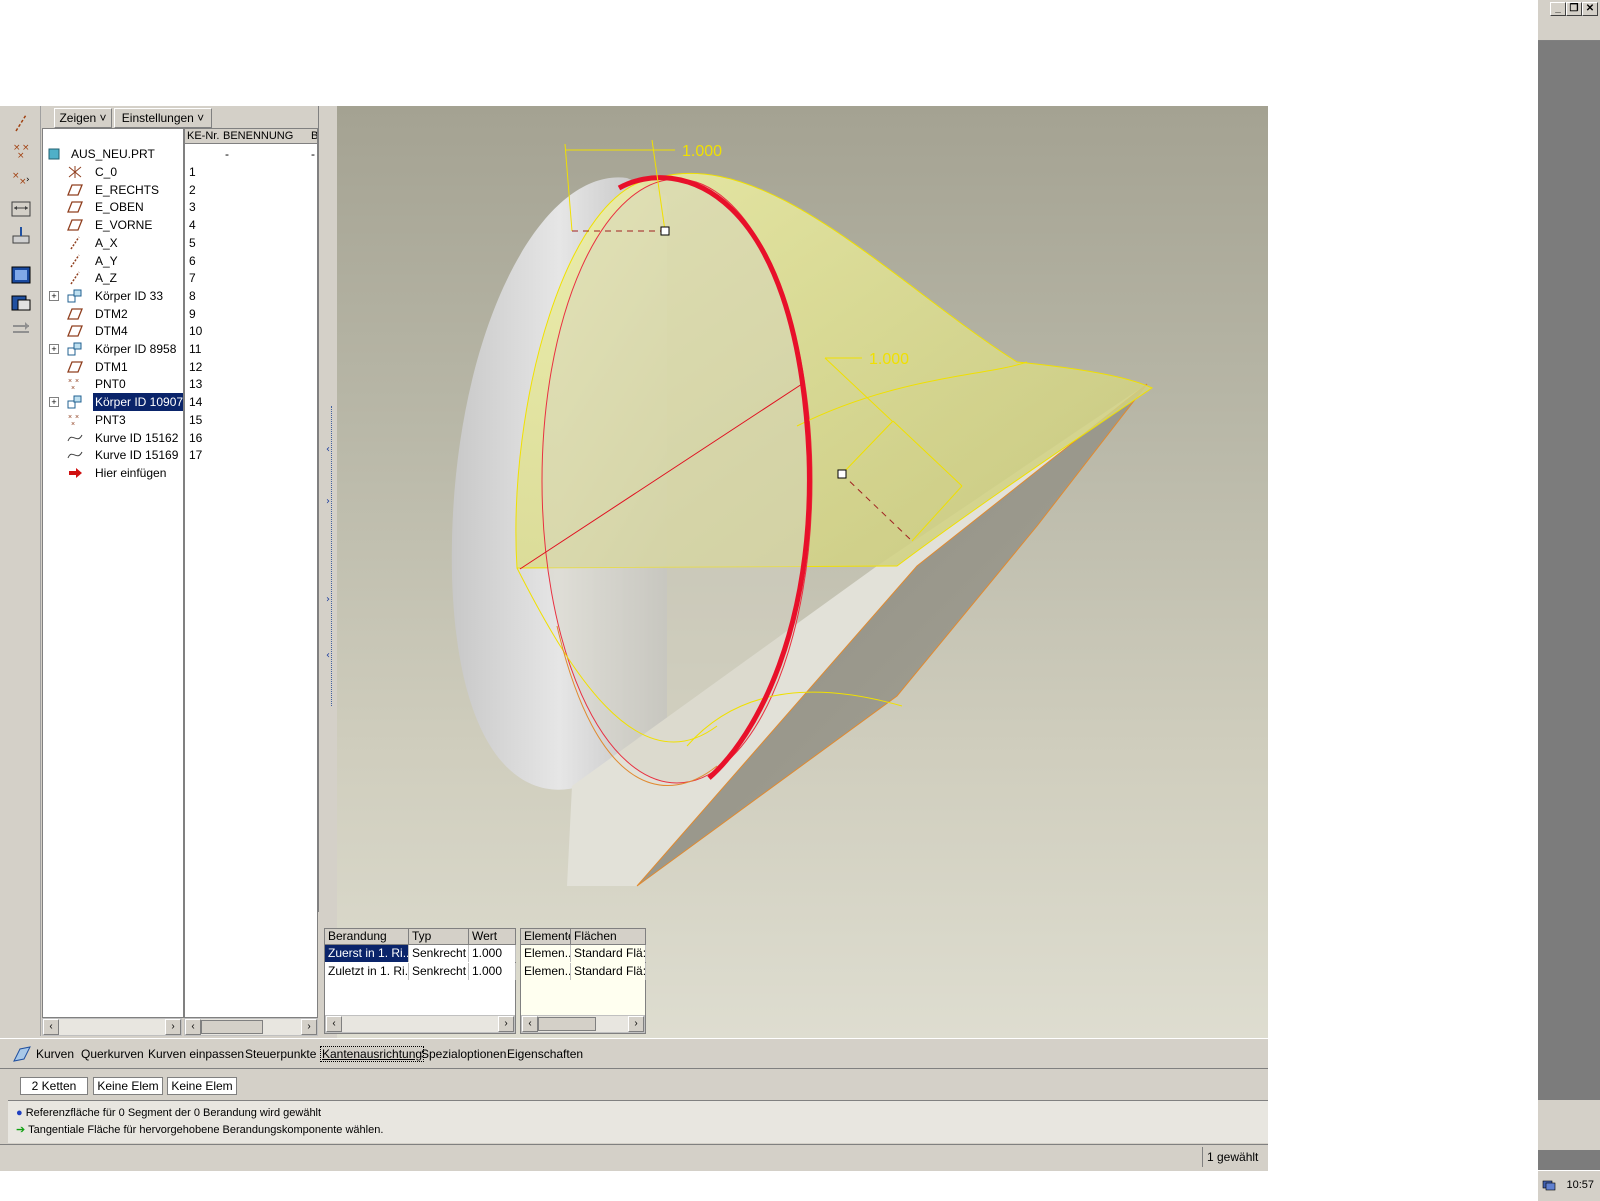 The width and height of the screenshot is (1600, 1201). I want to click on tree-item: A_Z, so click(113, 278).